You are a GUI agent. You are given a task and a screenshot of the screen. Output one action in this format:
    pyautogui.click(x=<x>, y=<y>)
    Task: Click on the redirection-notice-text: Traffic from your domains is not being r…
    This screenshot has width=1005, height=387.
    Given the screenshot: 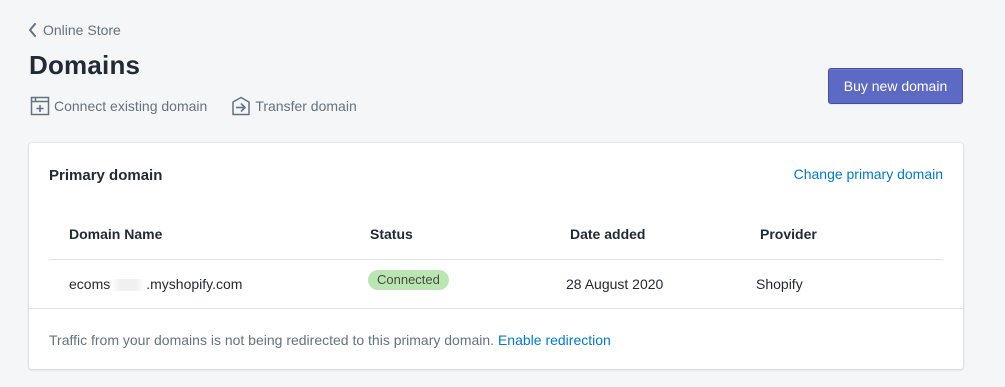 What is the action you would take?
    pyautogui.click(x=272, y=340)
    